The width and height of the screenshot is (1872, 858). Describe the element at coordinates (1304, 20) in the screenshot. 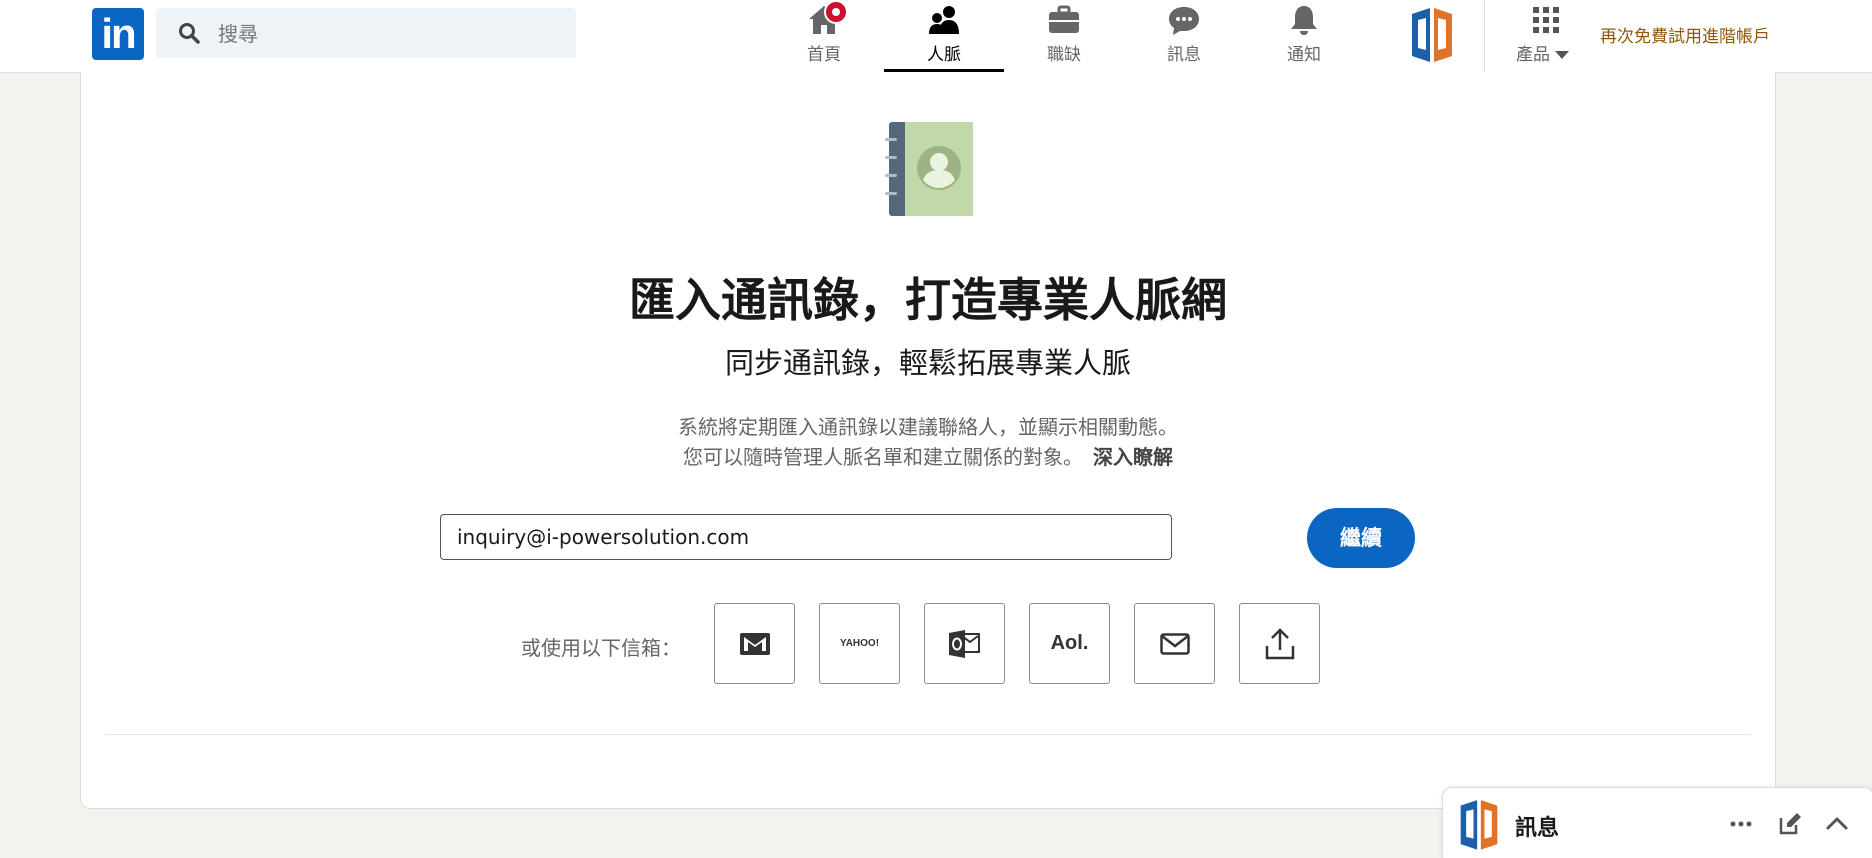

I see `bell-icon` at that location.